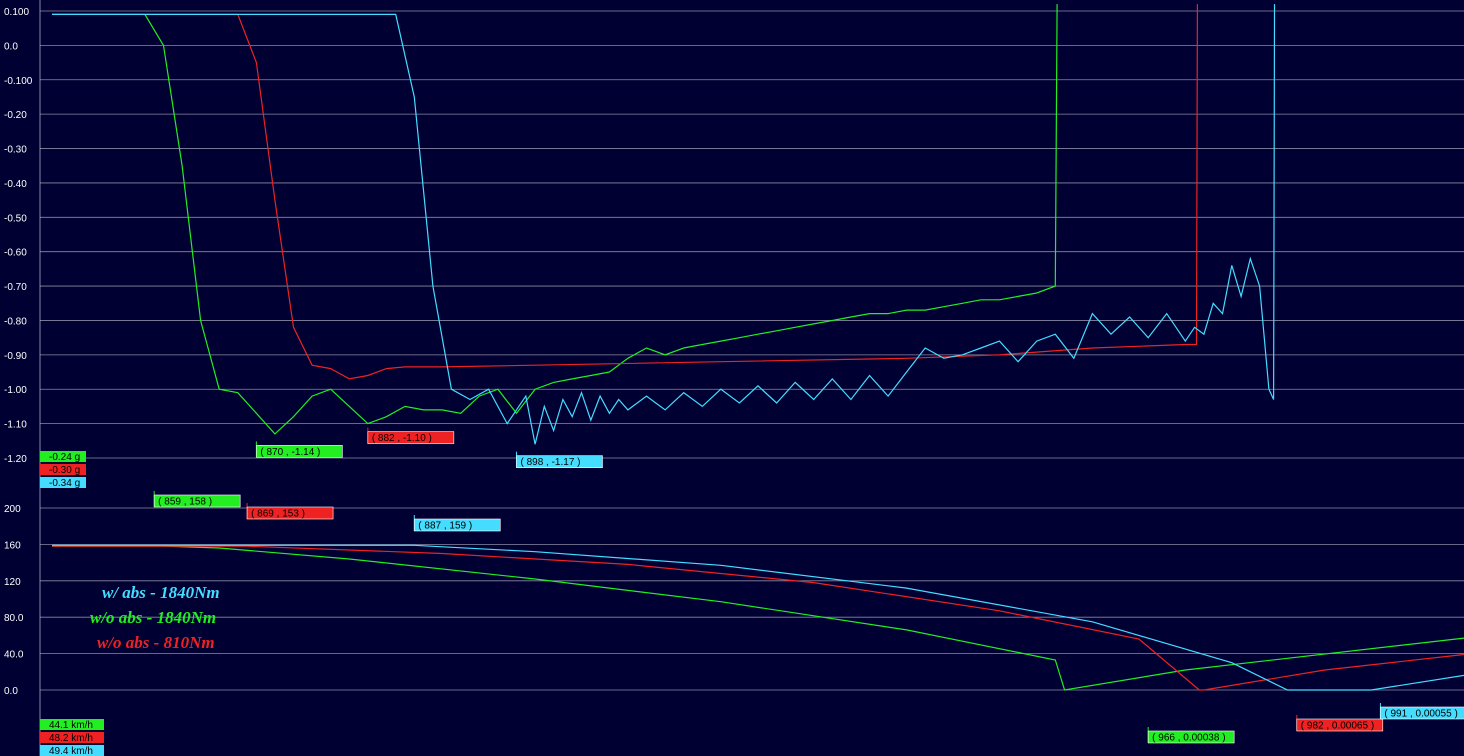 This screenshot has height=756, width=1464. What do you see at coordinates (15, 321) in the screenshot?
I see `y-tick-label: -0.80` at bounding box center [15, 321].